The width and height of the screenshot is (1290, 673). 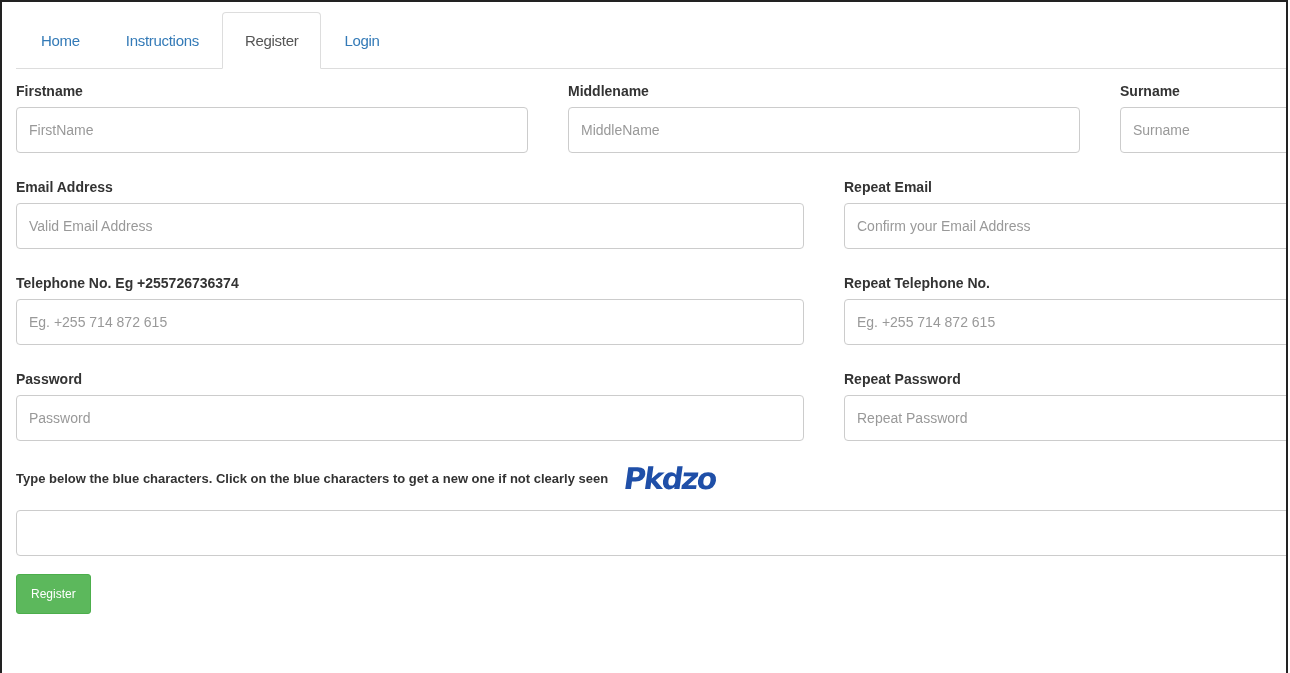 I want to click on input-field: Valid Email Address, so click(x=410, y=226).